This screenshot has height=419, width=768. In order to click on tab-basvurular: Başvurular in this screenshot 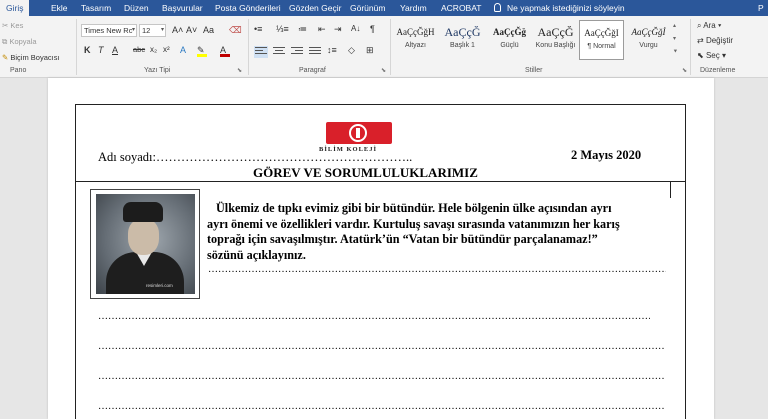, I will do `click(182, 8)`.